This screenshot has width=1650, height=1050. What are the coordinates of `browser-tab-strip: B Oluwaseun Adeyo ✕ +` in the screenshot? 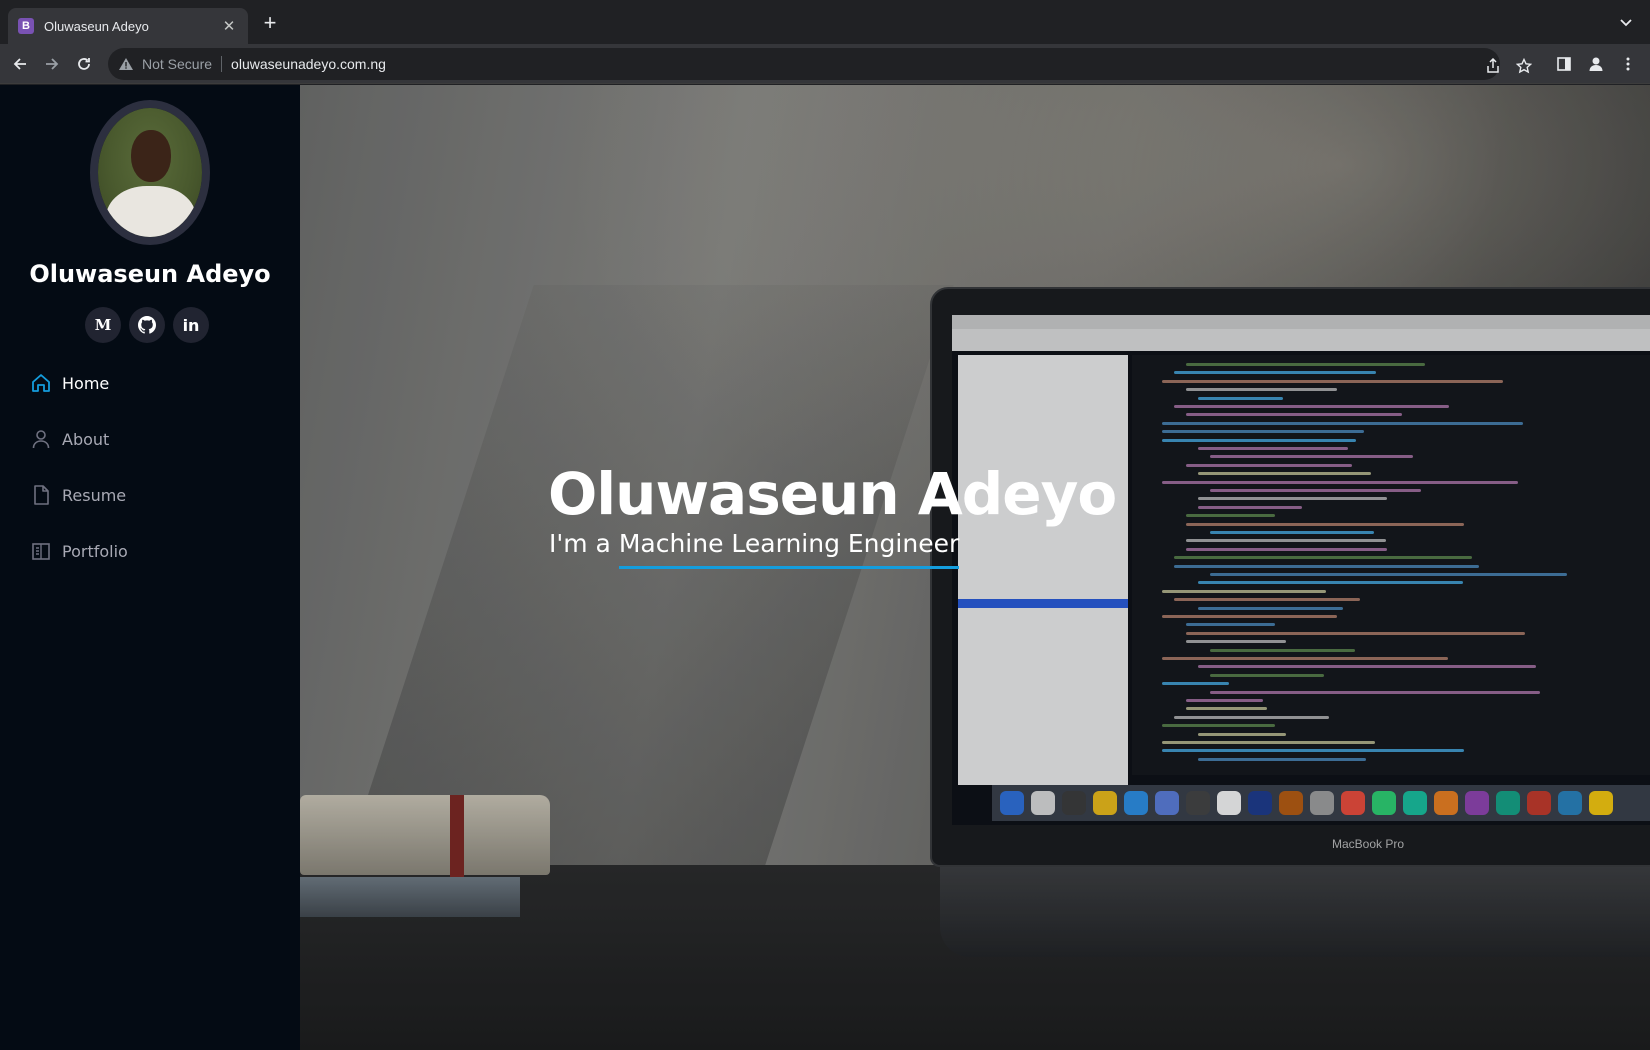 It's located at (825, 22).